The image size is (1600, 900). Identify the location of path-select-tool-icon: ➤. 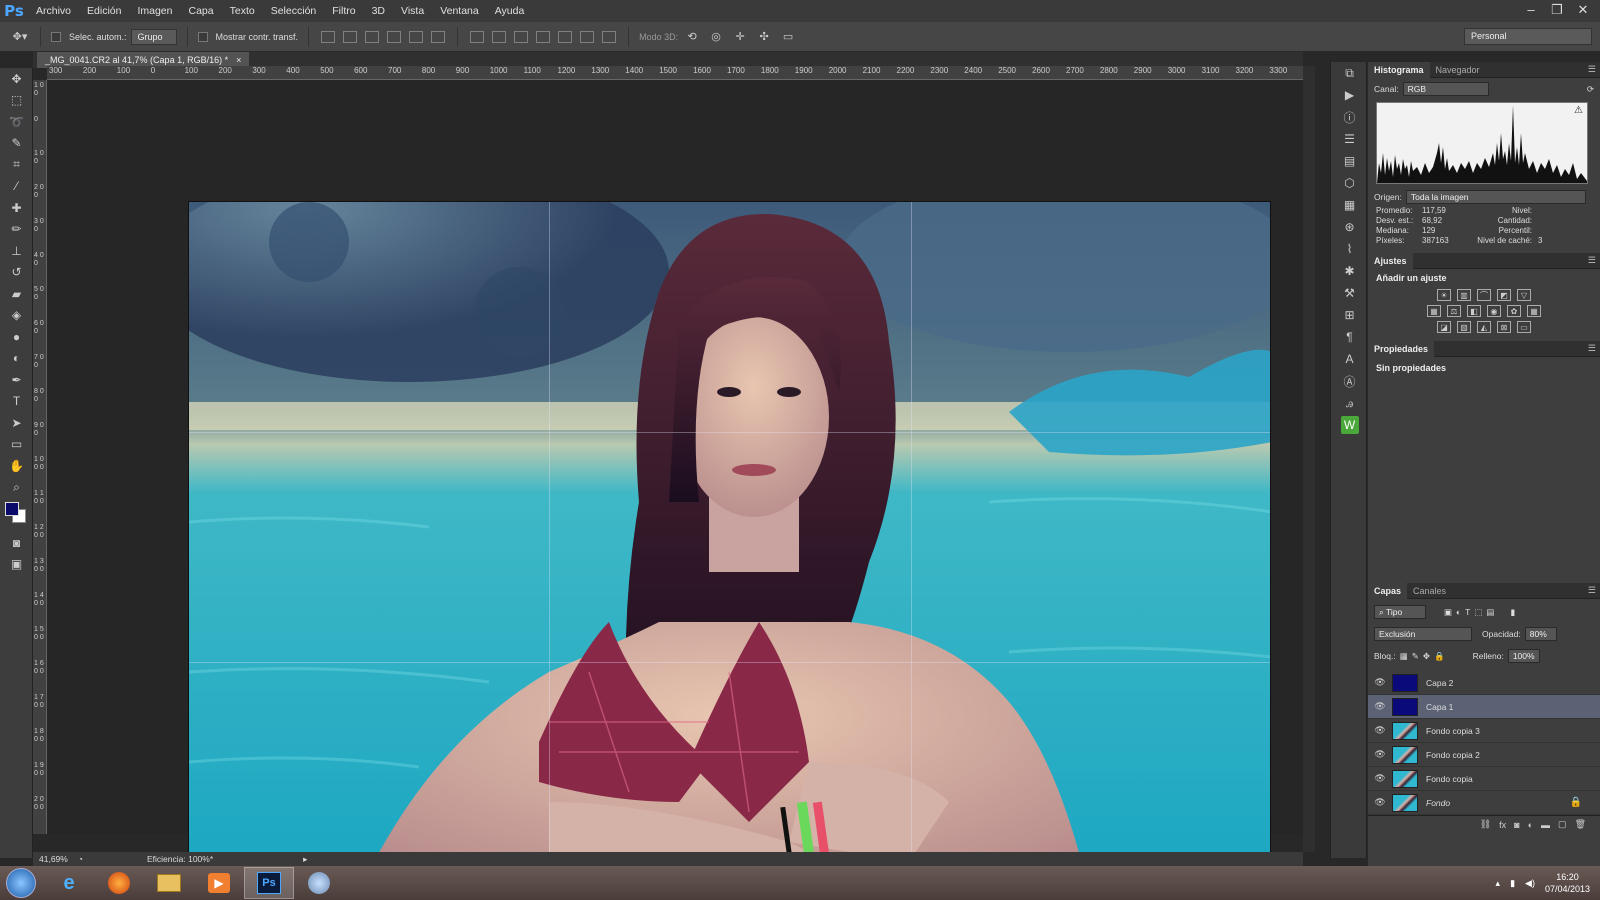
(16, 423).